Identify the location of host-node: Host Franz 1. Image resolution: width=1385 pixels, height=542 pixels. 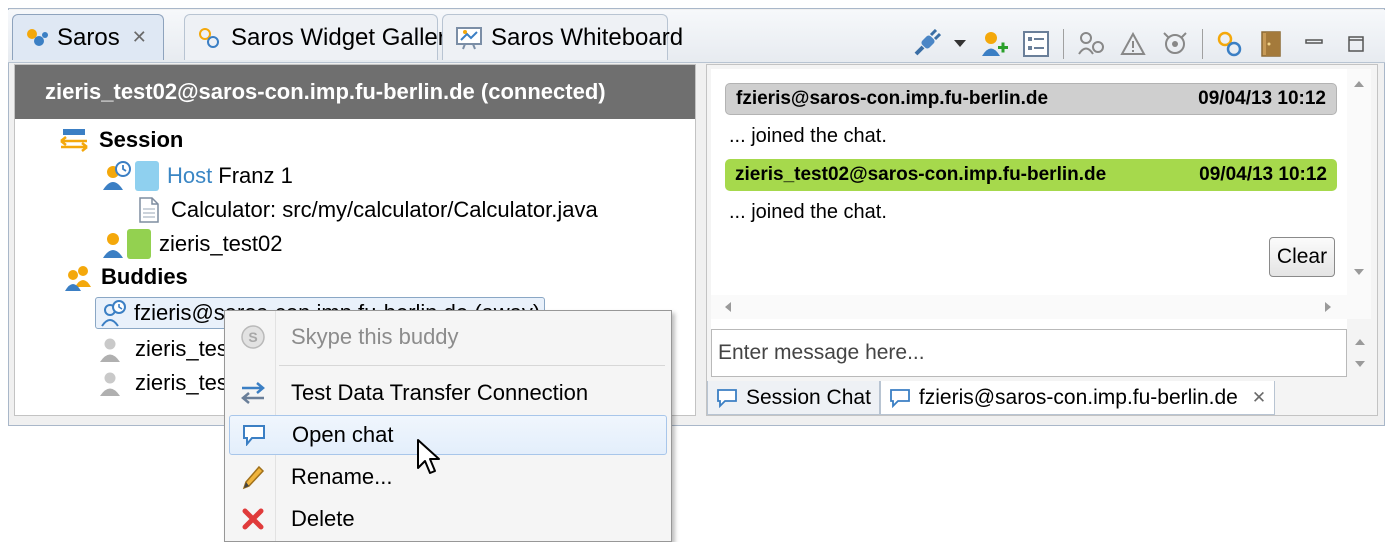
(197, 176).